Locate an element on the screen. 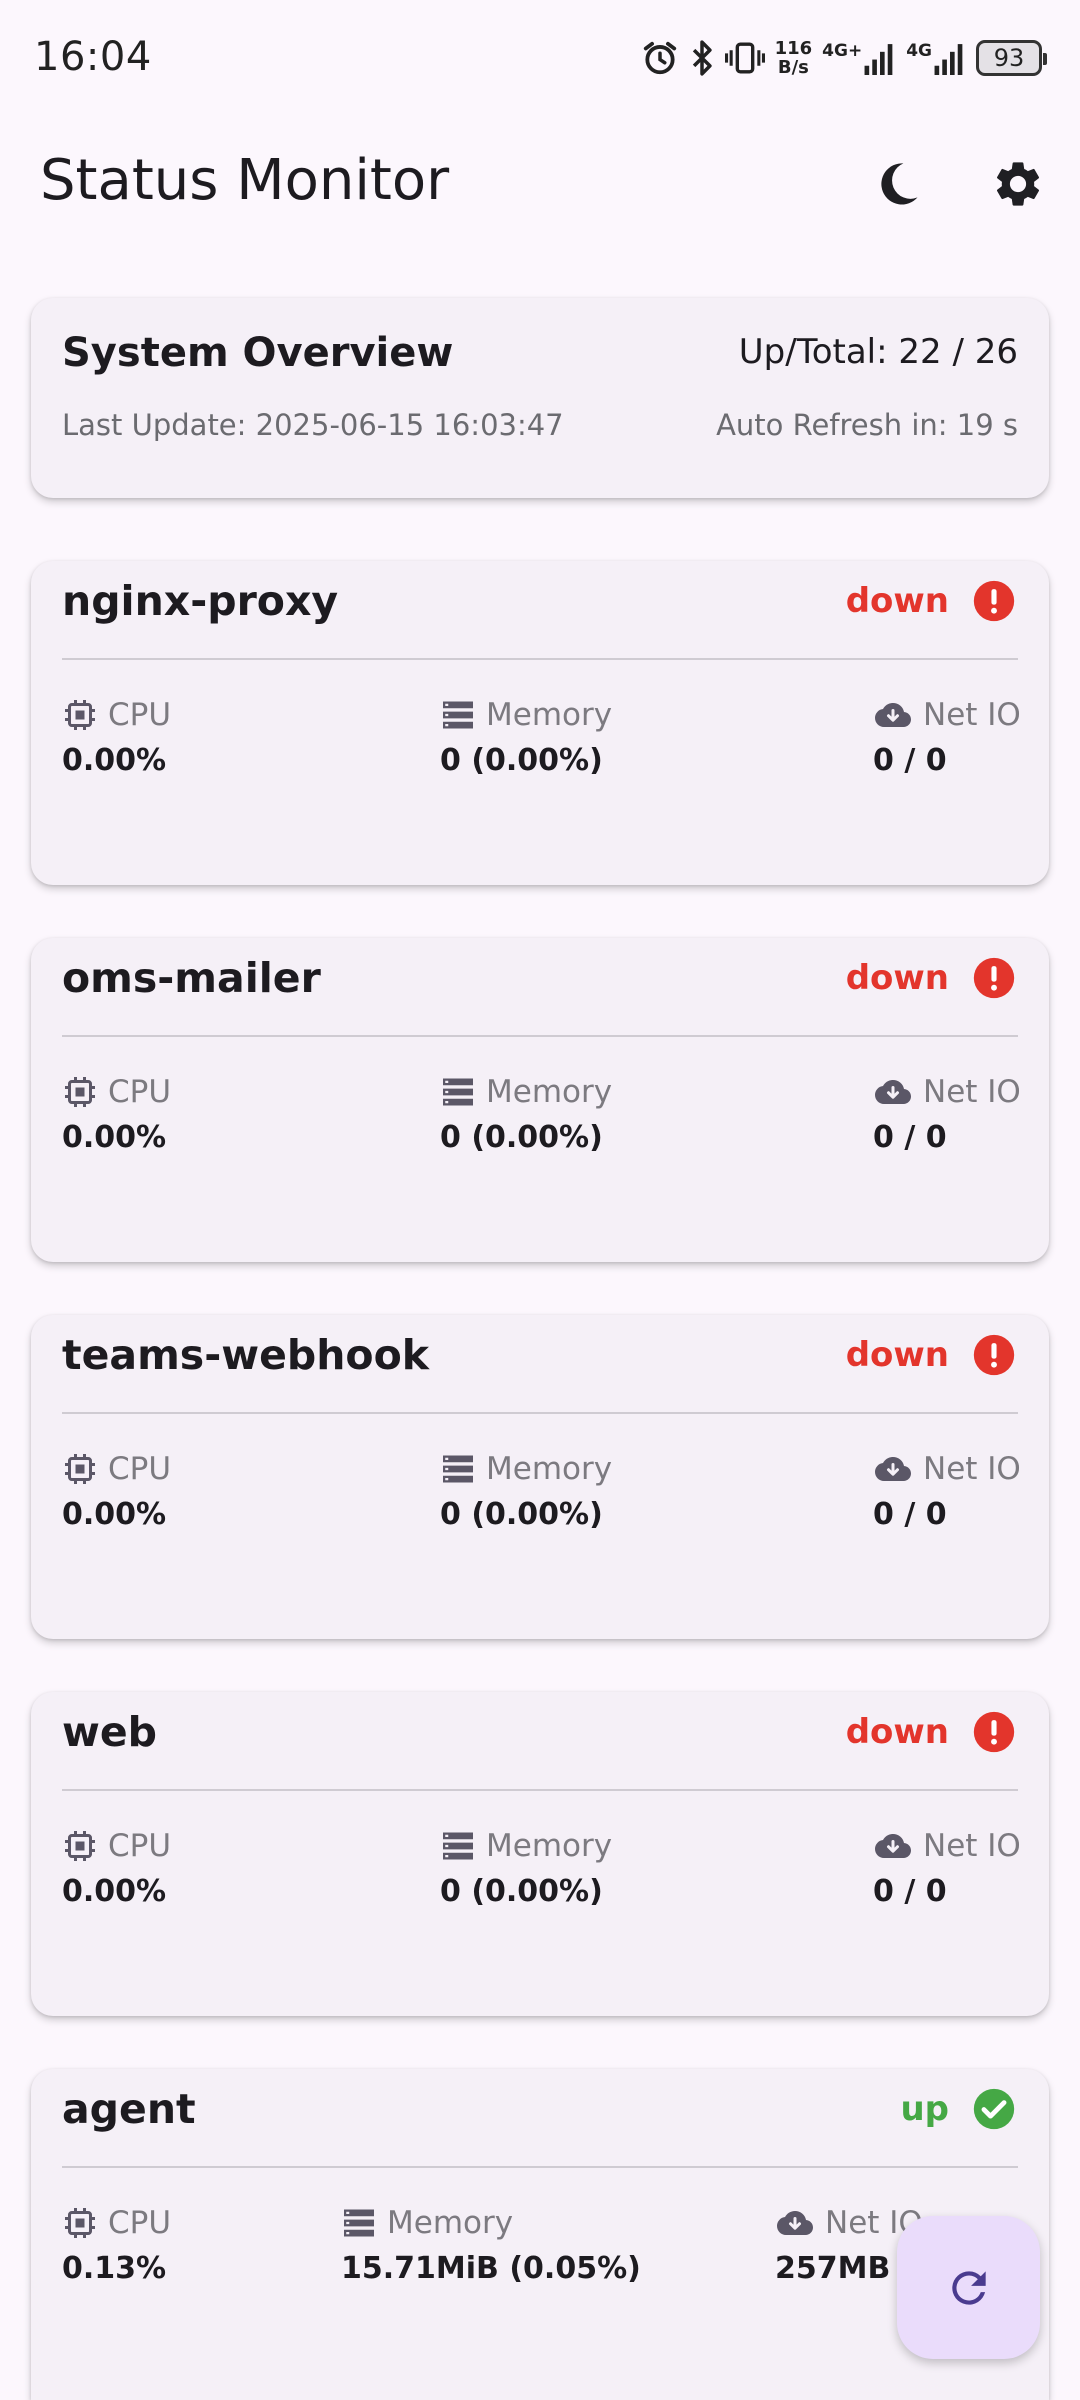  refresh-icon is located at coordinates (968, 2287).